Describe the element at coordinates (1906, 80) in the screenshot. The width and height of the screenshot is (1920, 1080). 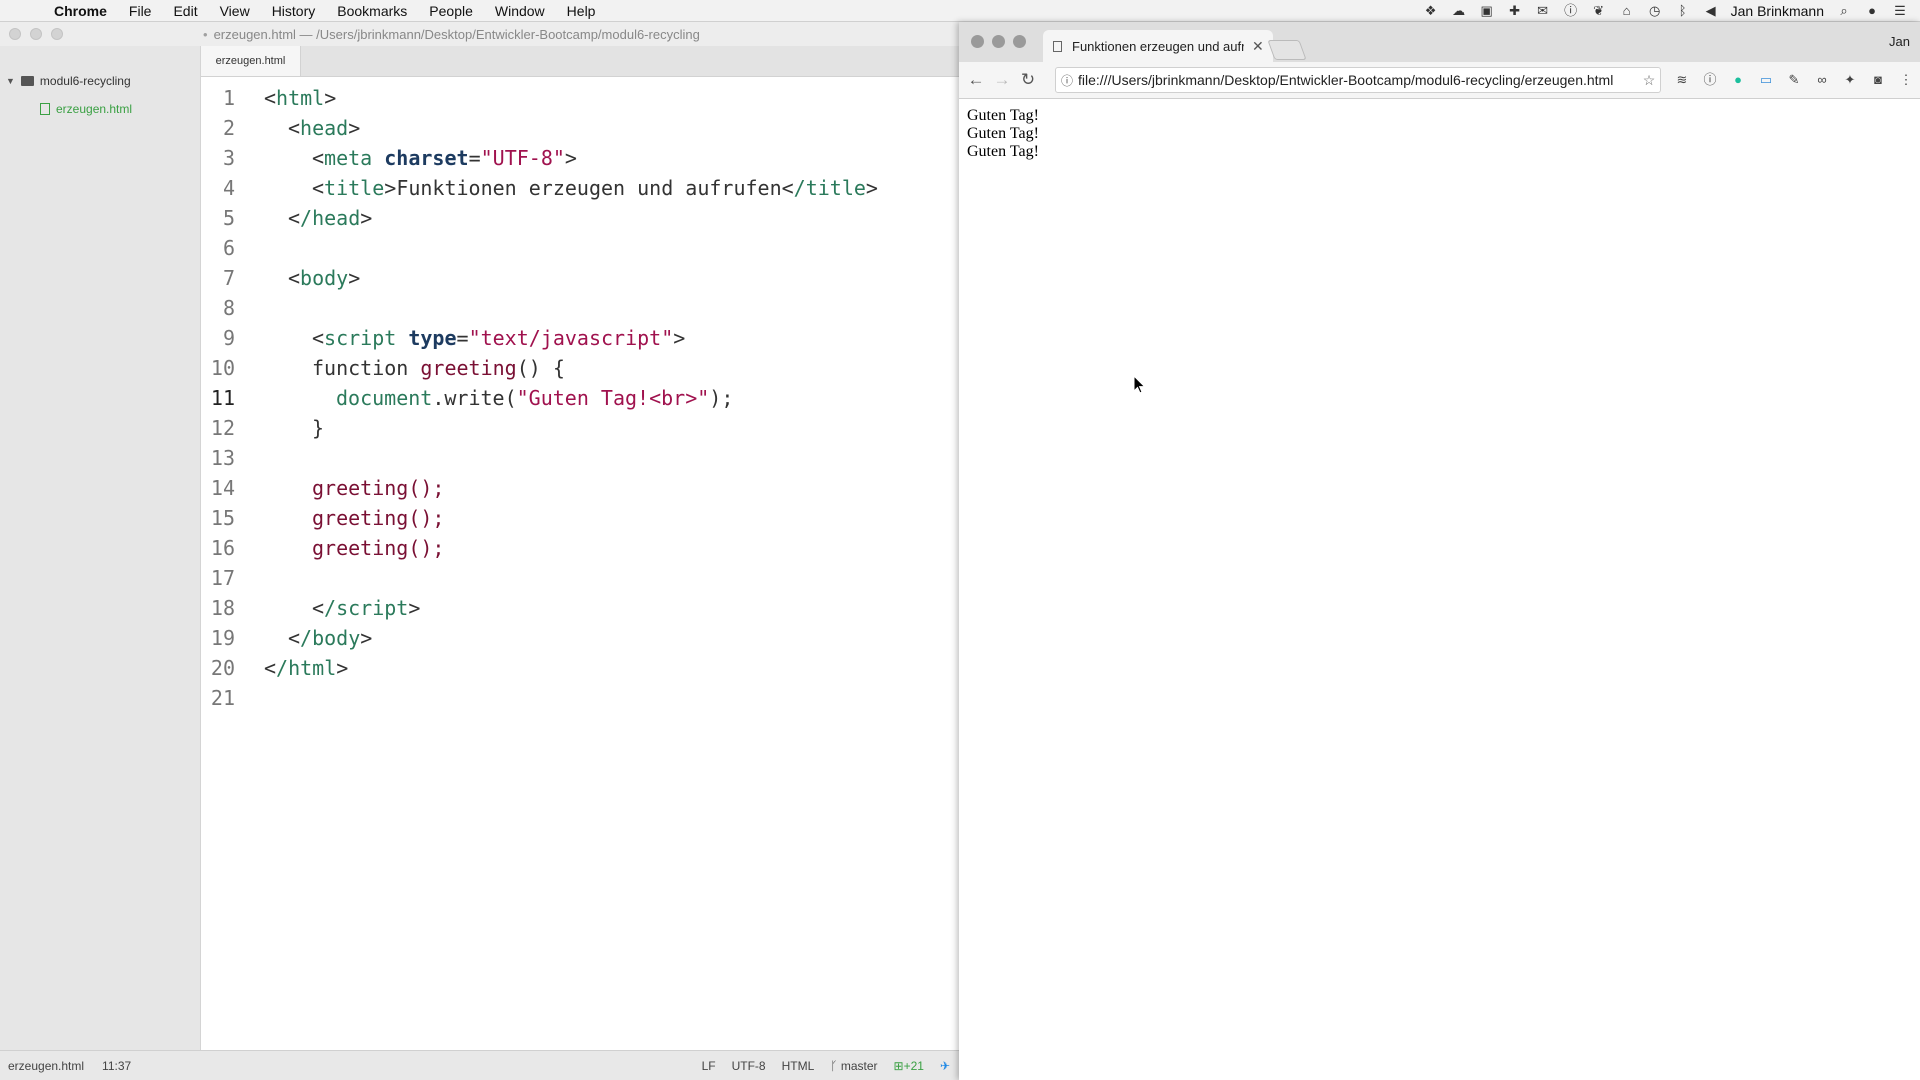
I see `menu-icon: ⋮` at that location.